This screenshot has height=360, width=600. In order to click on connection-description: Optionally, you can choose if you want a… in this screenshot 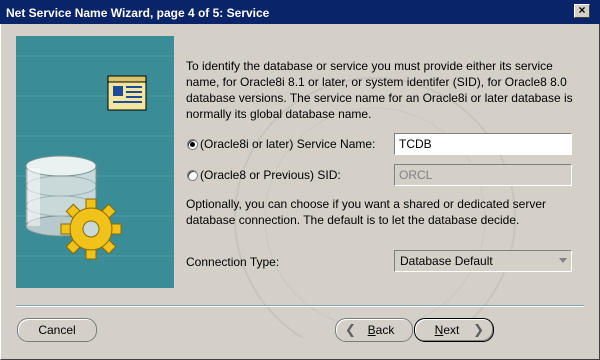, I will do `click(366, 212)`.